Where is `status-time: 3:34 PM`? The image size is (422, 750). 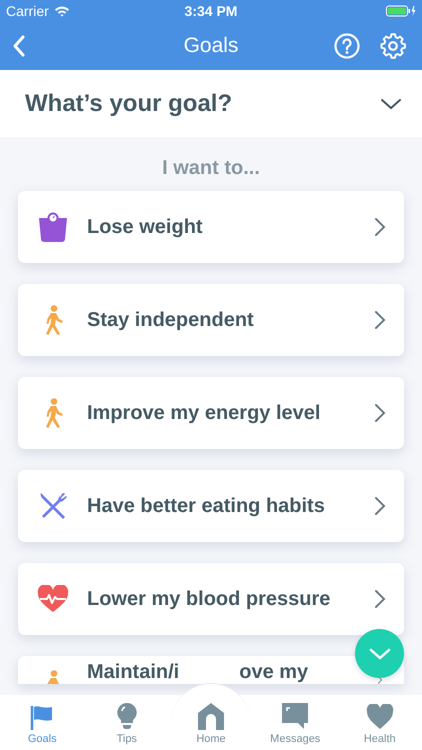
status-time: 3:34 PM is located at coordinates (211, 11).